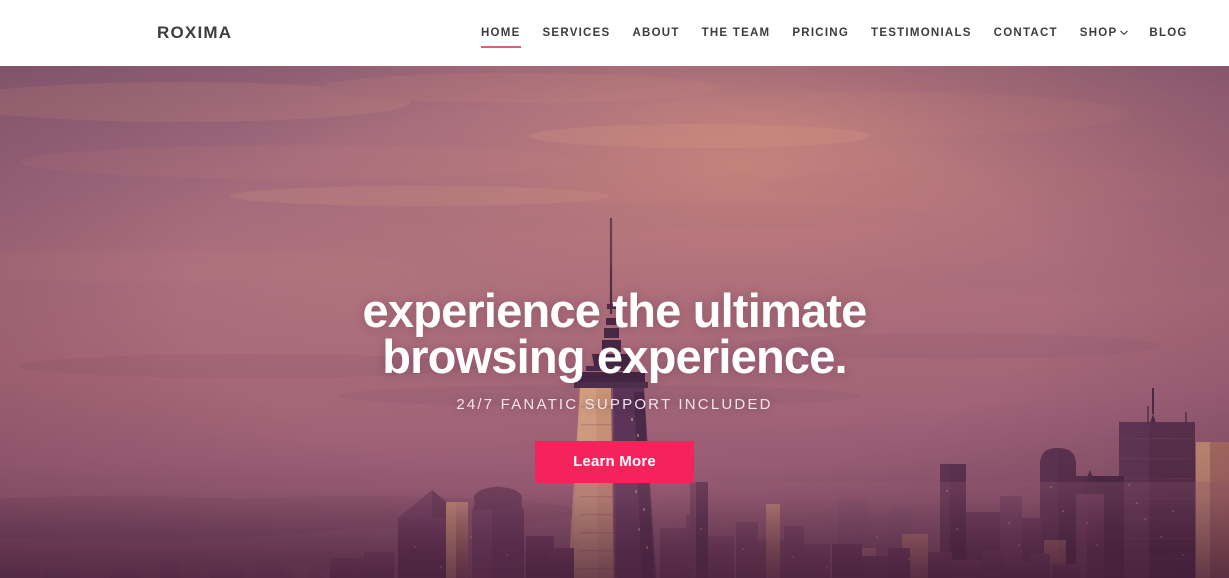 The height and width of the screenshot is (578, 1229). I want to click on nav-item-contact: CONTACT, so click(1026, 33).